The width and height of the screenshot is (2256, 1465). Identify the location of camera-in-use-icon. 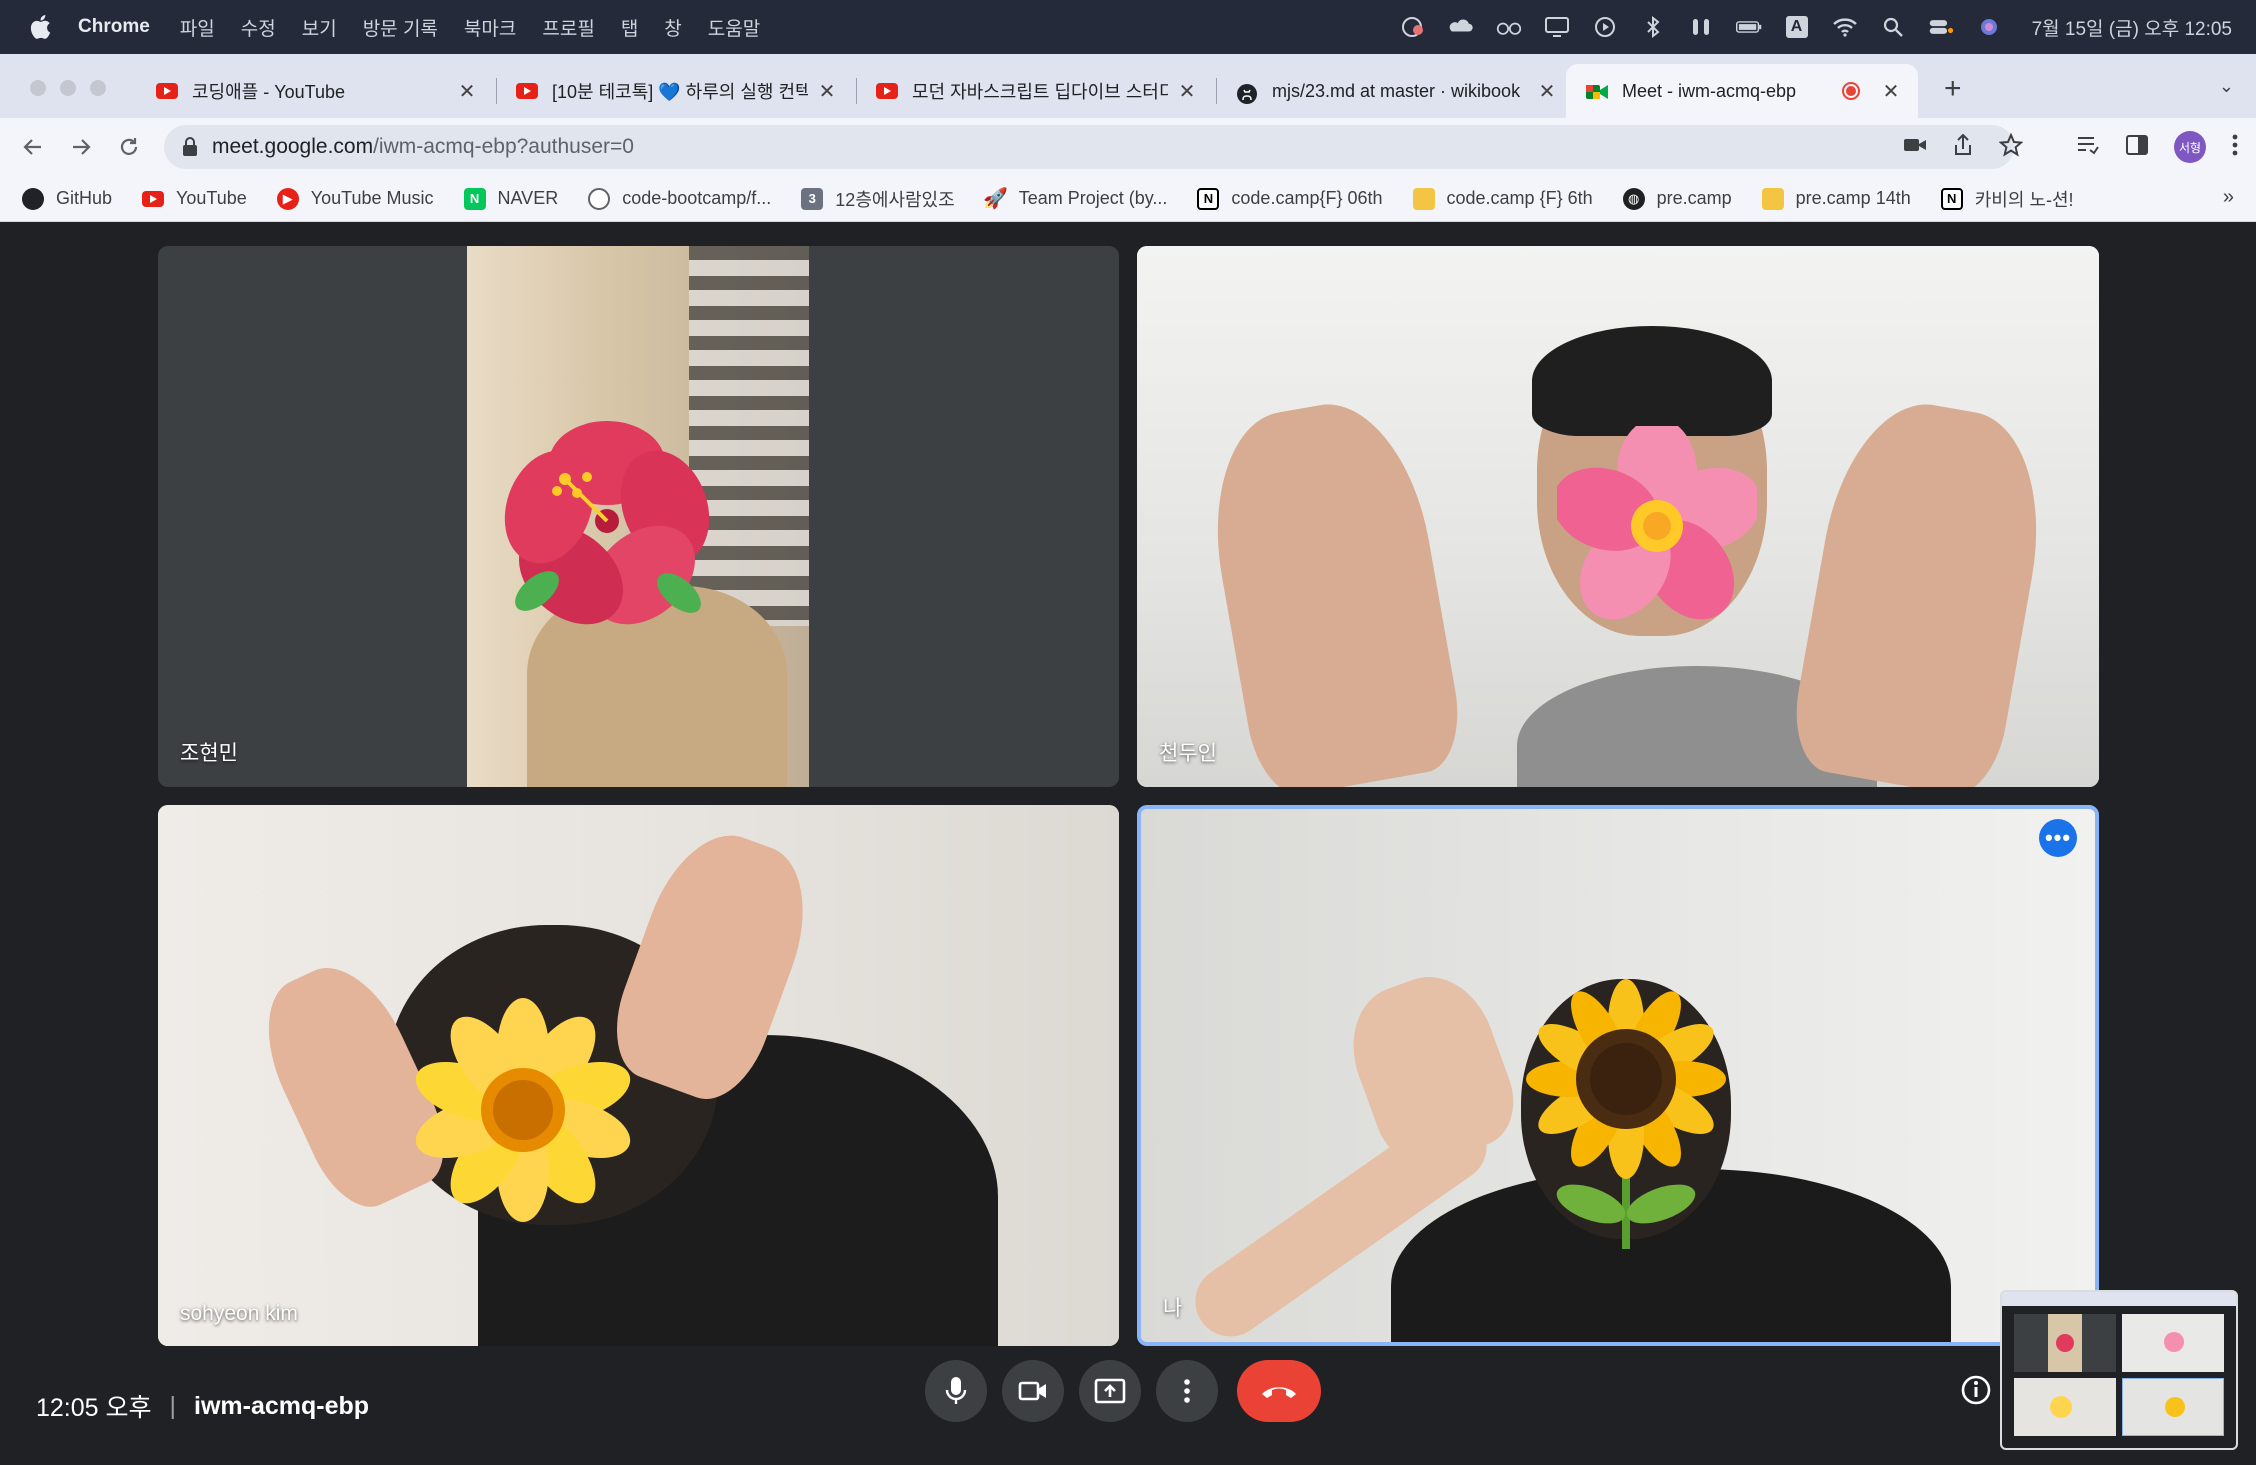
(1915, 147).